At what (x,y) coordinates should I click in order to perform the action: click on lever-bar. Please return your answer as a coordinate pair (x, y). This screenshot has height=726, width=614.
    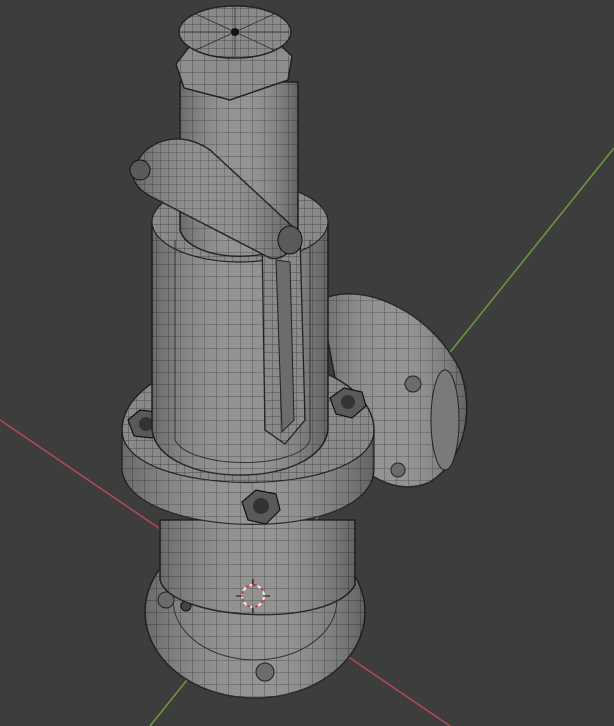
    Looking at the image, I should click on (283, 340).